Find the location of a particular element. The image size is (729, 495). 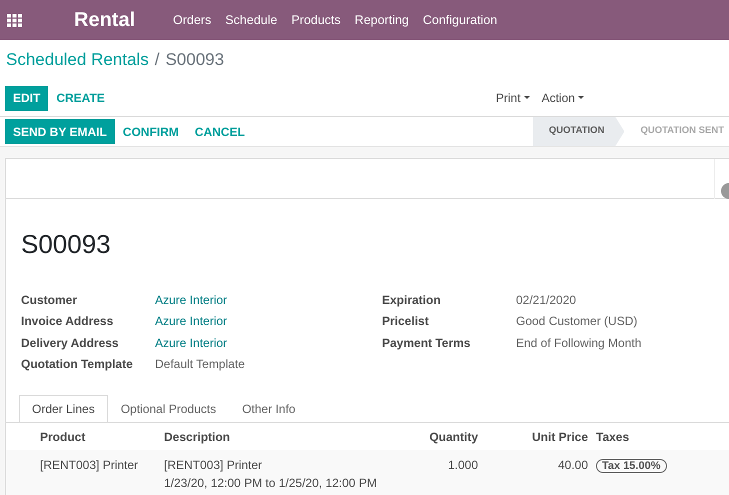

workflow-button: CONFIRM is located at coordinates (150, 131).